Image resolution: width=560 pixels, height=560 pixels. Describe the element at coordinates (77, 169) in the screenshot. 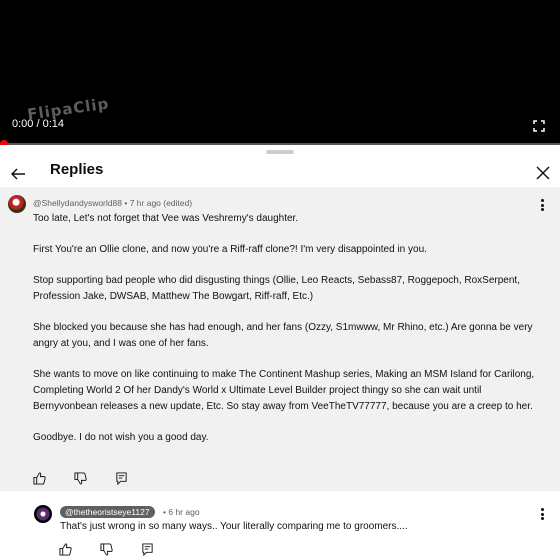

I see `sheet-title: Replies` at that location.